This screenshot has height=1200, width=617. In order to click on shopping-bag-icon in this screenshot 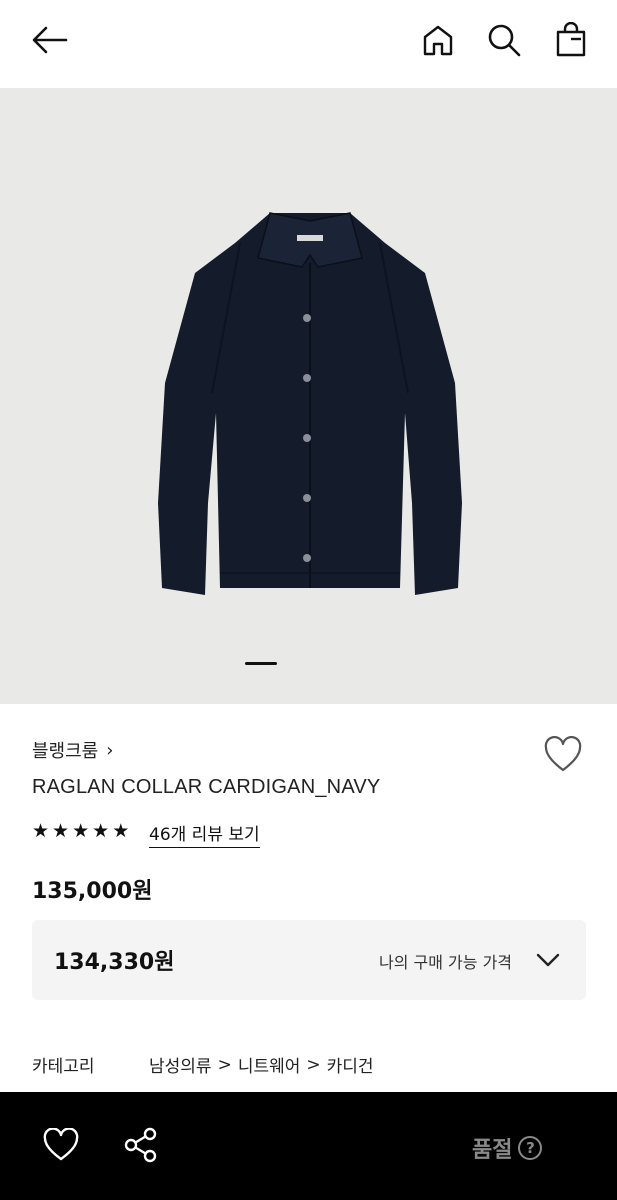, I will do `click(571, 39)`.